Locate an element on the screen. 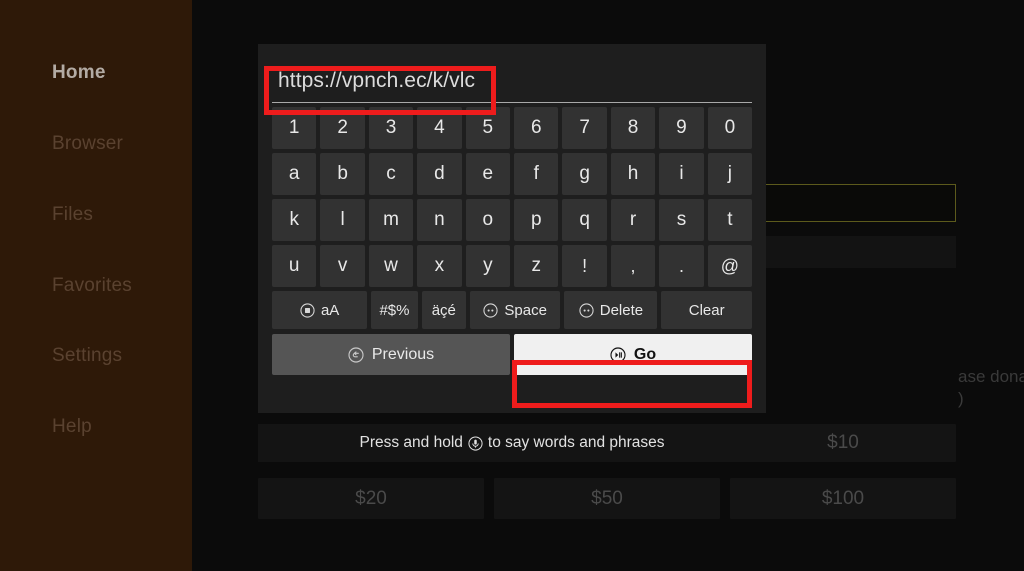  keyboard-row-u-punctuation: u v w x y z ! , . @ is located at coordinates (512, 266).